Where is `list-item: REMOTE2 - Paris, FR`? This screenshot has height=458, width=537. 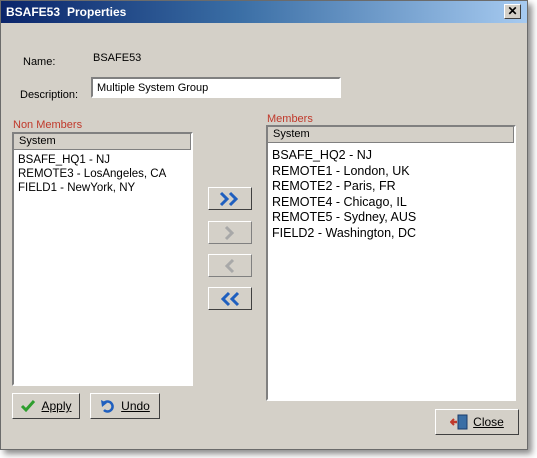 list-item: REMOTE2 - Paris, FR is located at coordinates (393, 187).